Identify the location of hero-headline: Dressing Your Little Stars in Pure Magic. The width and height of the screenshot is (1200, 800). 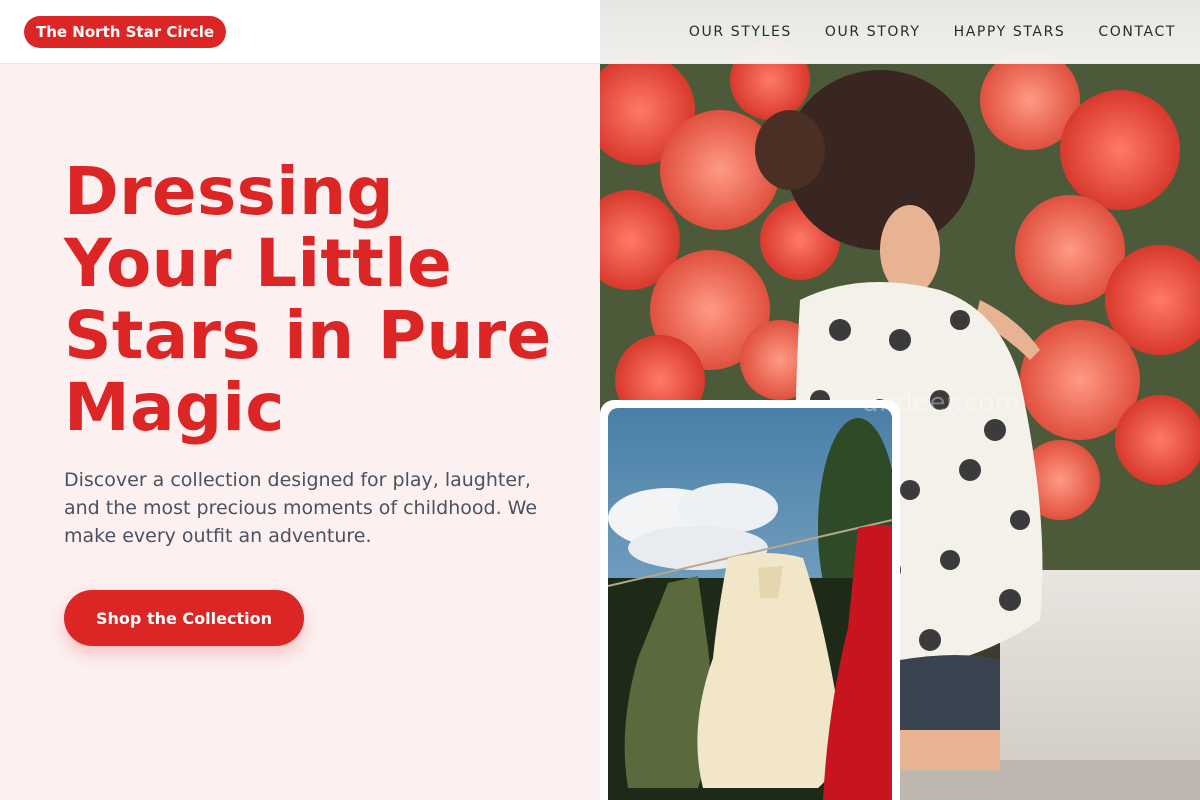
(308, 299).